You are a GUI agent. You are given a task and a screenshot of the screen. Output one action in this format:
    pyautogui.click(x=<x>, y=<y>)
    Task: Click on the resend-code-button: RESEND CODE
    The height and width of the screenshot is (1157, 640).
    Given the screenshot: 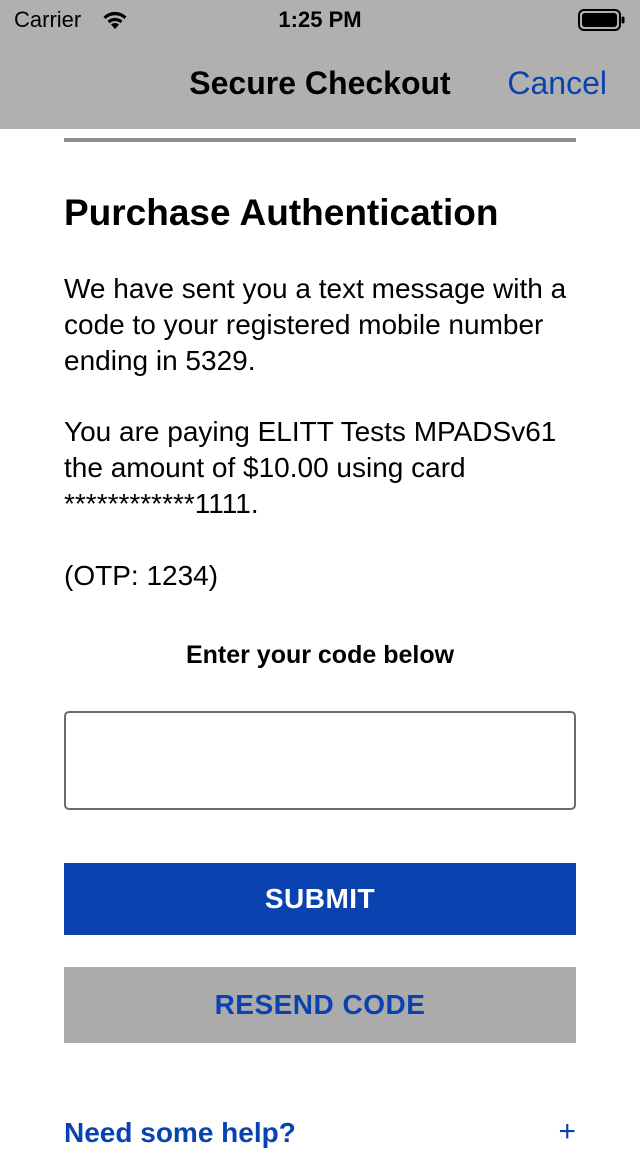 What is the action you would take?
    pyautogui.click(x=320, y=1005)
    